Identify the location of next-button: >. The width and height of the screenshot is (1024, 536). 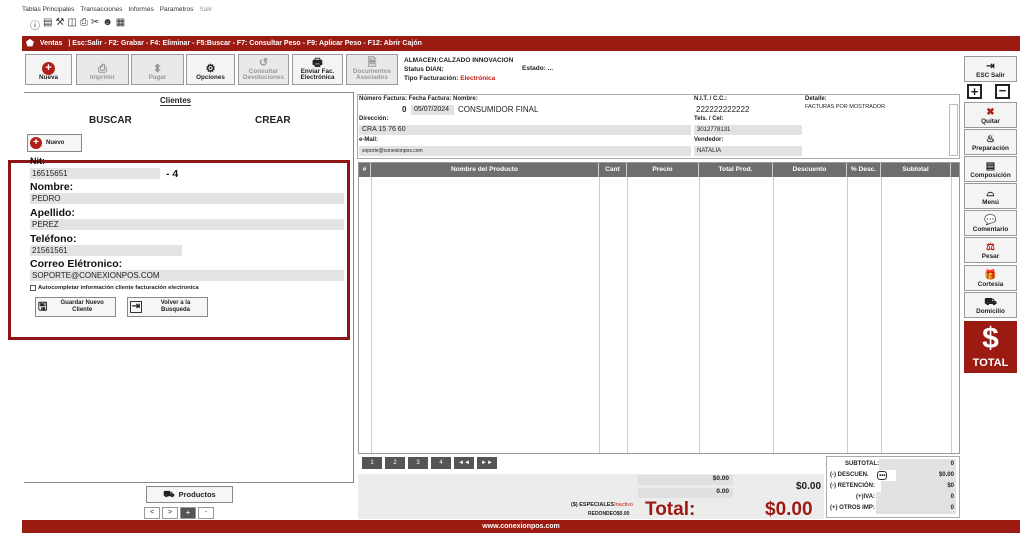
(170, 513).